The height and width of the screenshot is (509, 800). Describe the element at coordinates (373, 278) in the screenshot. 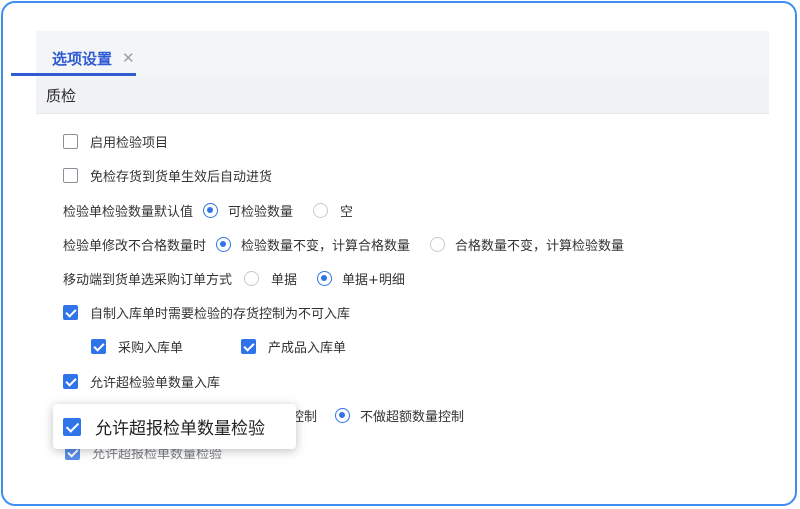

I see `mobile-method-choice-doc-detail: 单据+明细` at that location.